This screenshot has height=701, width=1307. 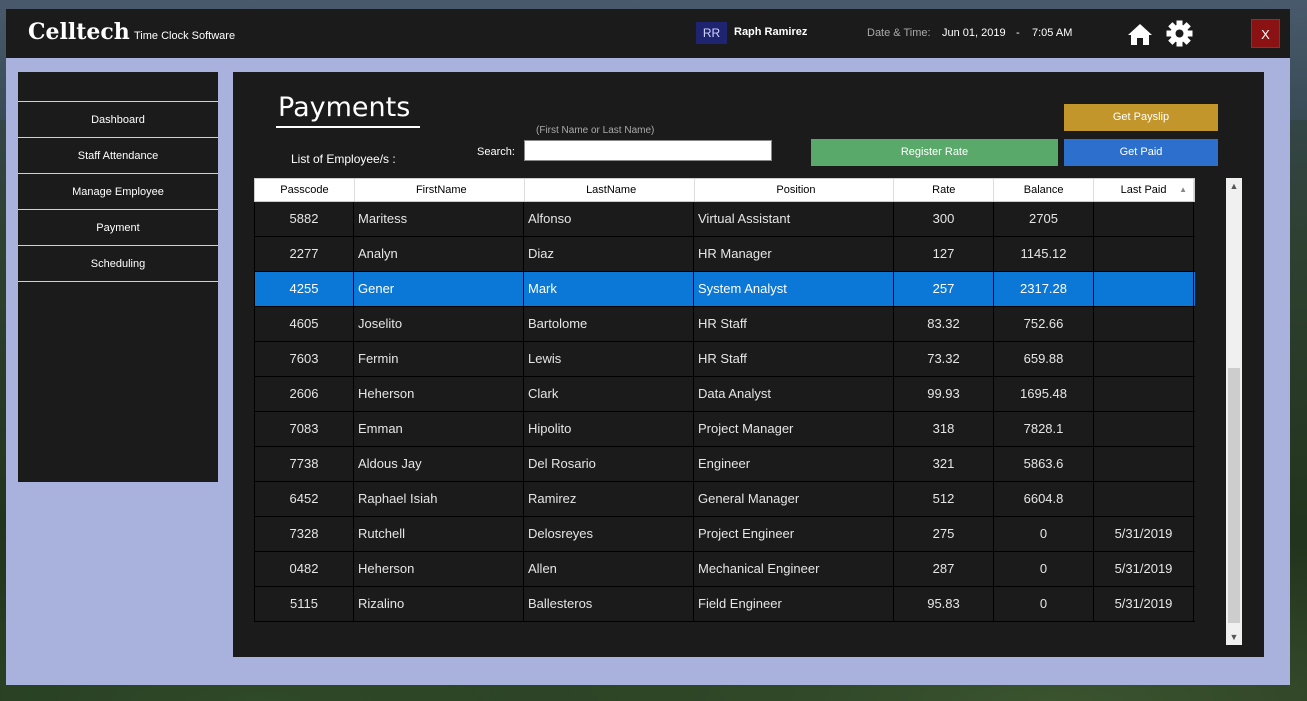 I want to click on cell-lastname: Lewis, so click(x=609, y=359).